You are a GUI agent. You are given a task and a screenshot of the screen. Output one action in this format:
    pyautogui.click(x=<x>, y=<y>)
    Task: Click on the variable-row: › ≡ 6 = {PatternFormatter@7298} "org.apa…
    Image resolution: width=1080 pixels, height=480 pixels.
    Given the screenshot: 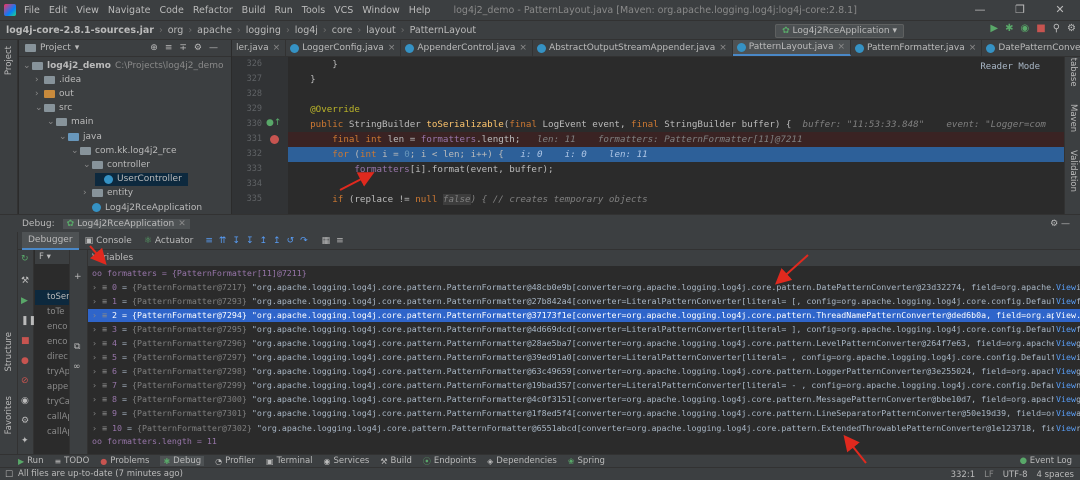 What is the action you would take?
    pyautogui.click(x=584, y=372)
    